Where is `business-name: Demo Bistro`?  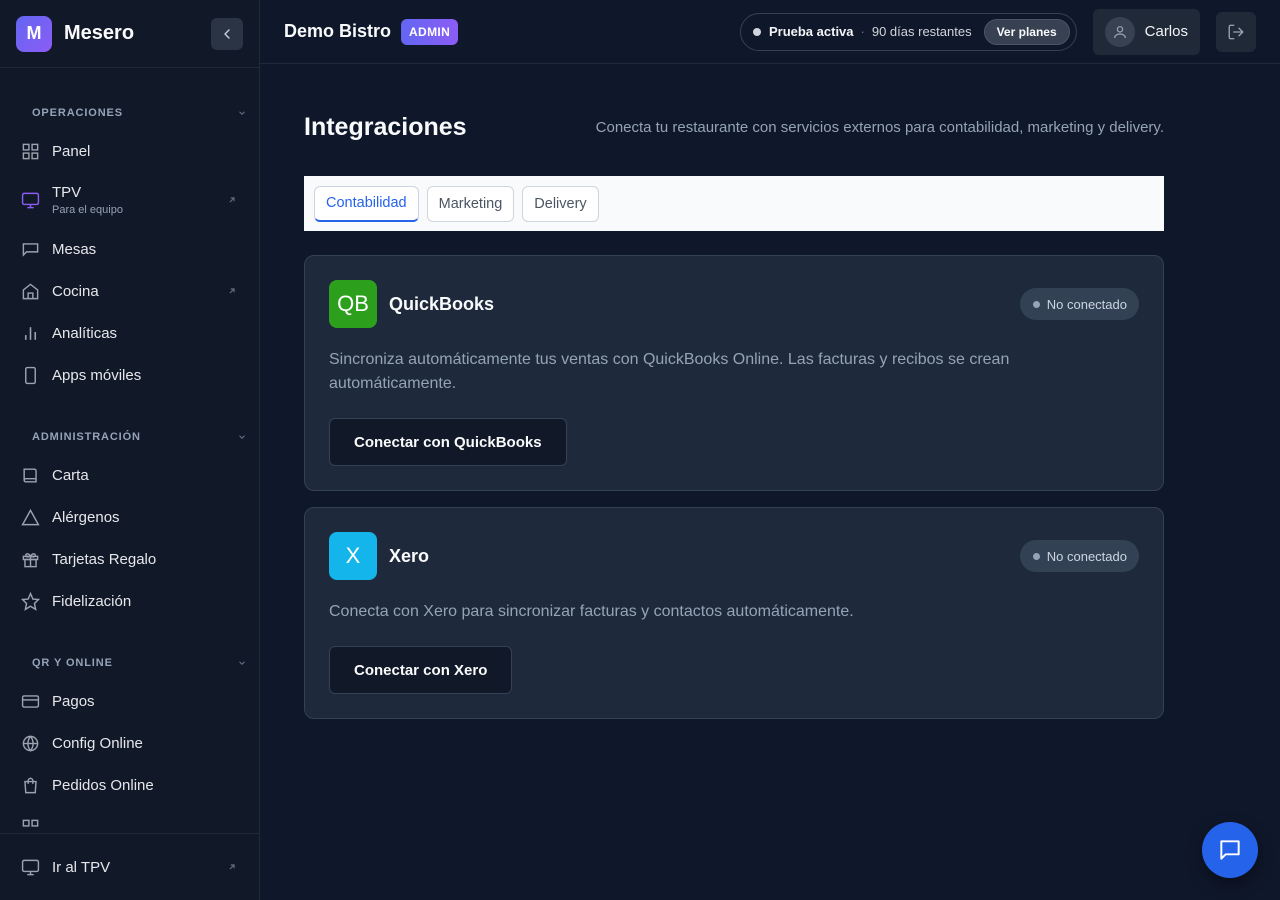 business-name: Demo Bistro is located at coordinates (338, 31).